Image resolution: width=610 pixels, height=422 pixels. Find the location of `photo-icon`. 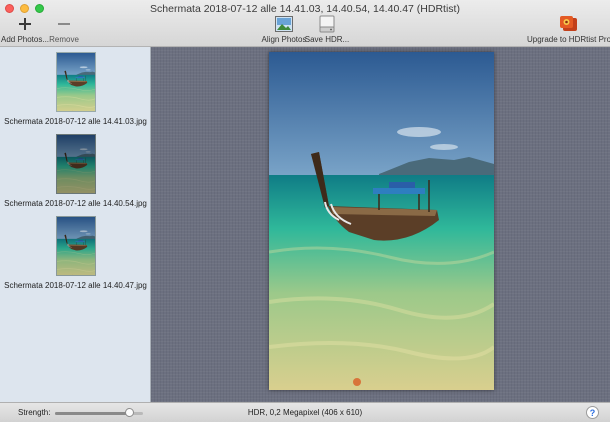

photo-icon is located at coordinates (284, 24).